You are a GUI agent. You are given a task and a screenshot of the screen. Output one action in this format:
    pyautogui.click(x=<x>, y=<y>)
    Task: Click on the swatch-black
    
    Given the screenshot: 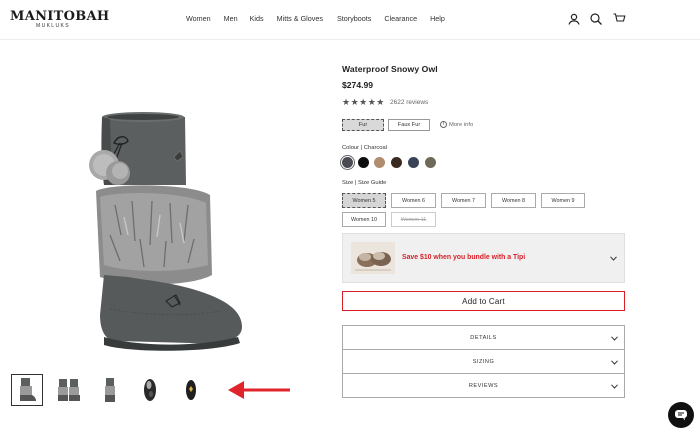 What is the action you would take?
    pyautogui.click(x=363, y=162)
    